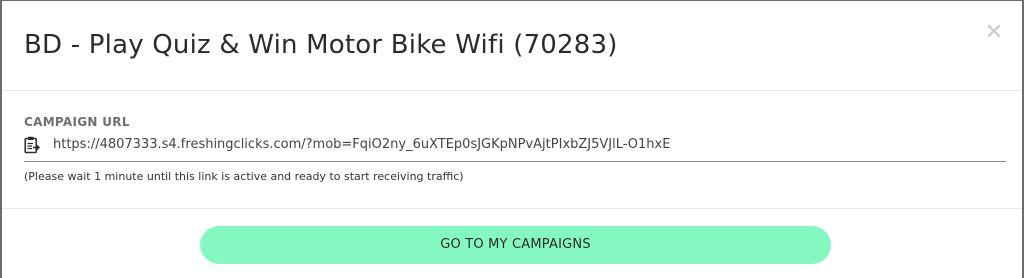  Describe the element at coordinates (77, 122) in the screenshot. I see `campaign-url-label: CAMPAIGN URL` at that location.